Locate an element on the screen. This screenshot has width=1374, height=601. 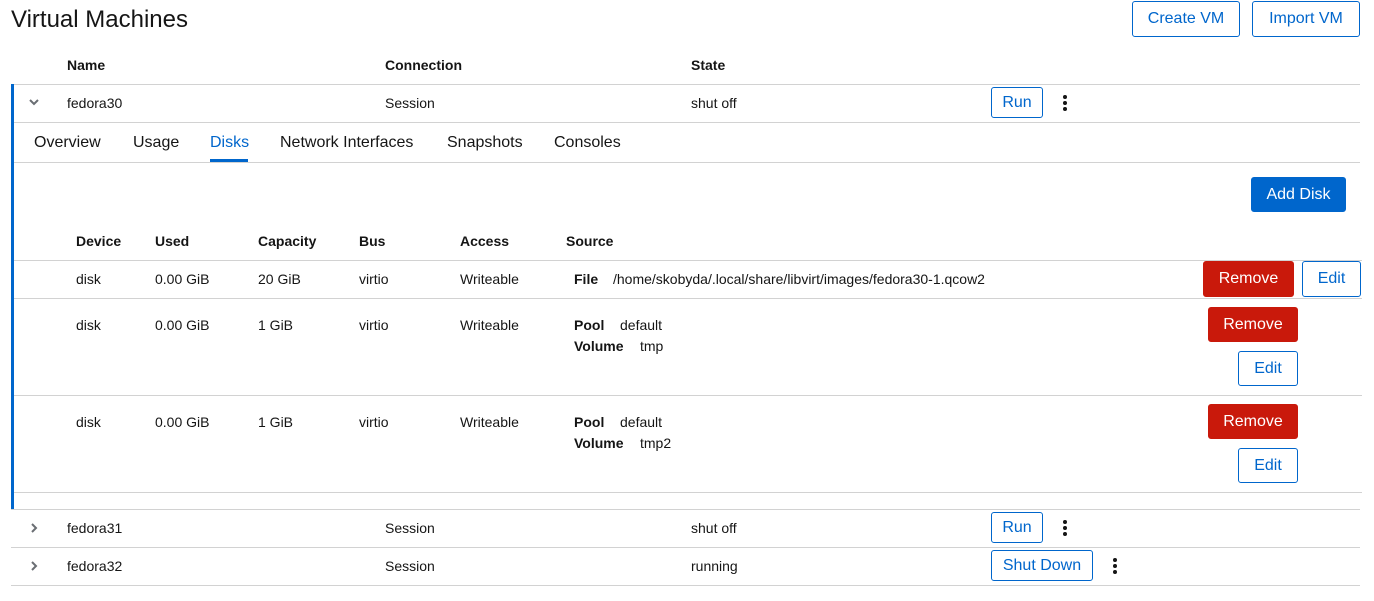
vm-state: running is located at coordinates (714, 566).